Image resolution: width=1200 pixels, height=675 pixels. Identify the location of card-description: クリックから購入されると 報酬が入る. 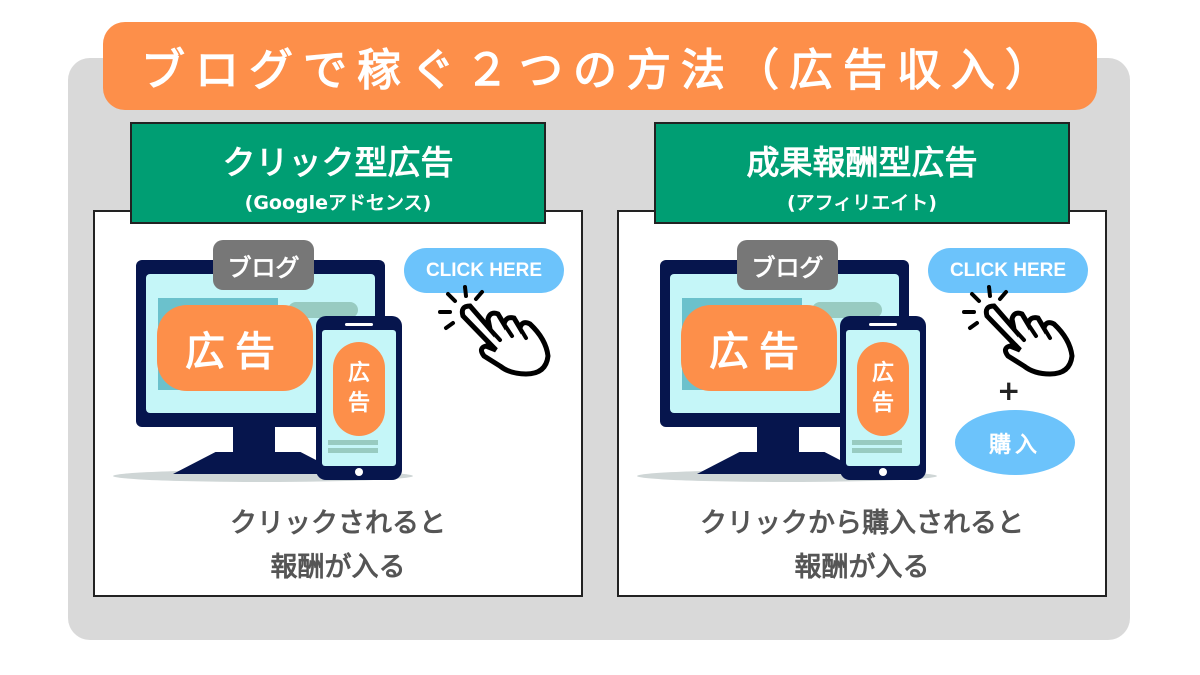
(862, 546).